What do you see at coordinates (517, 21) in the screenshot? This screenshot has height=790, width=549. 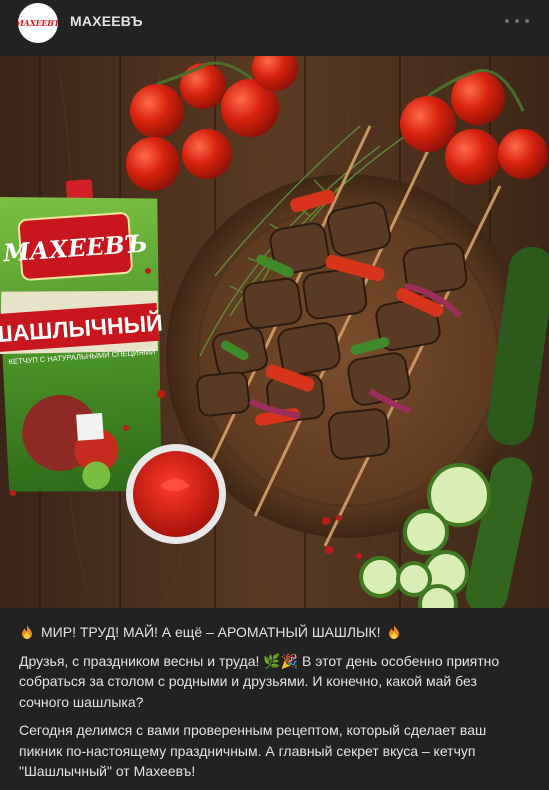 I see `more-dots-icon` at bounding box center [517, 21].